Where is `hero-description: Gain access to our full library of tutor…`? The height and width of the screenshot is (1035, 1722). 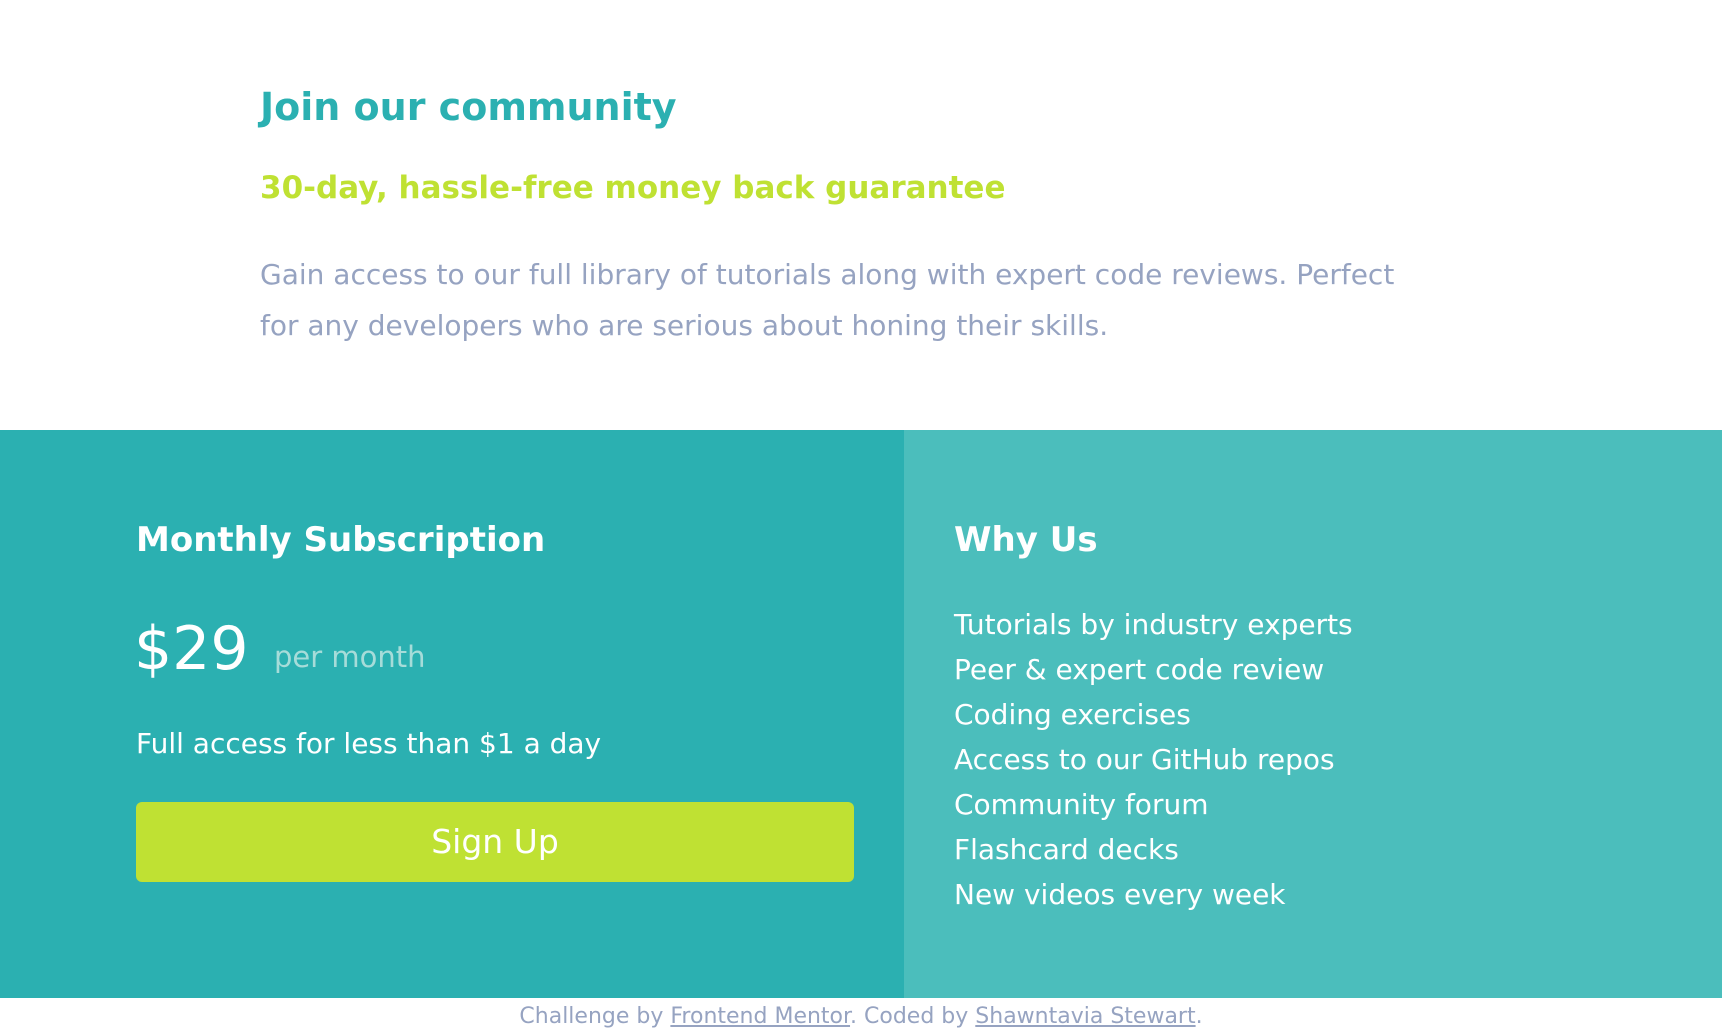 hero-description: Gain access to our full library of tutor… is located at coordinates (827, 300).